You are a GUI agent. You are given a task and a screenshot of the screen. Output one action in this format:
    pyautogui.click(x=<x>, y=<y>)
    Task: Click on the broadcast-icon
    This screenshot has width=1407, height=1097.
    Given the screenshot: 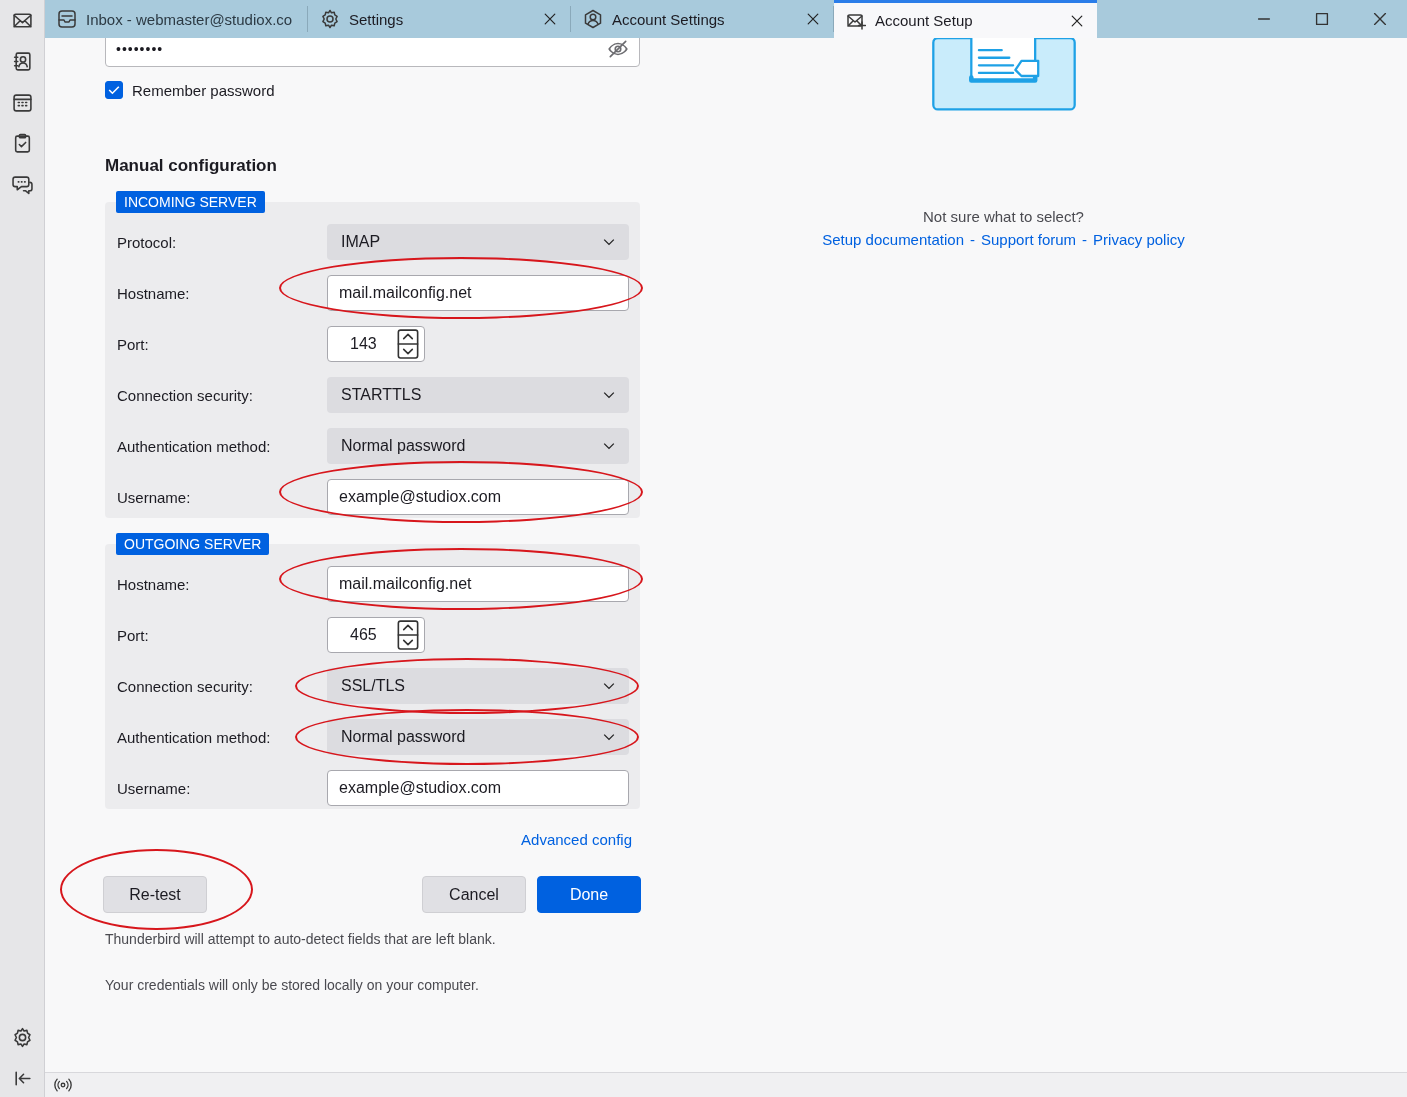 What is the action you would take?
    pyautogui.click(x=63, y=1085)
    